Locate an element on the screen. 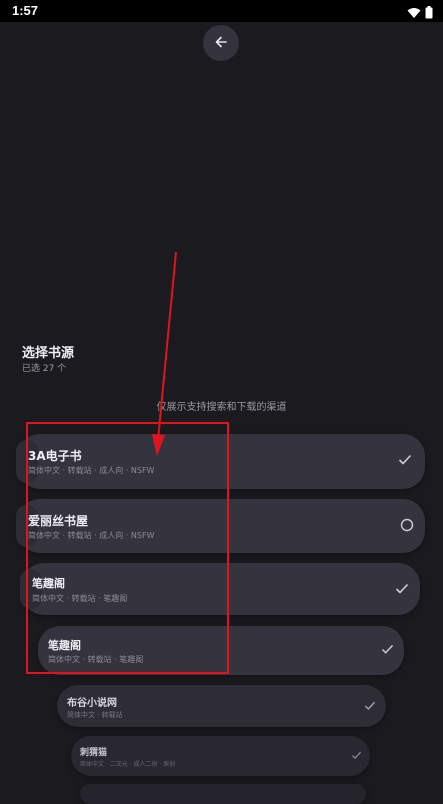 The image size is (443, 804). status-time: 1:57 is located at coordinates (25, 10).